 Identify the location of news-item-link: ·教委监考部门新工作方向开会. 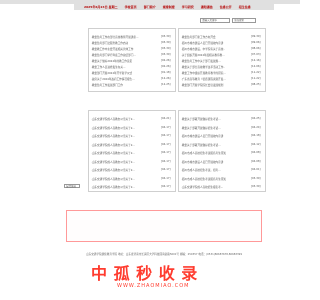
(215, 37).